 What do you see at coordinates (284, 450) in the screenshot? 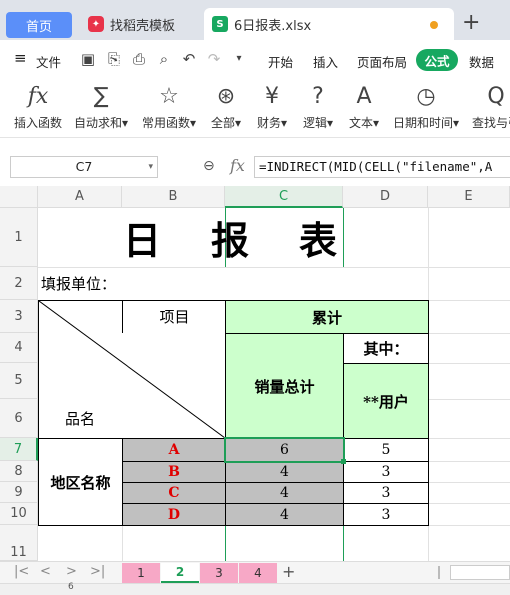
I see `active-cell-cursor` at bounding box center [284, 450].